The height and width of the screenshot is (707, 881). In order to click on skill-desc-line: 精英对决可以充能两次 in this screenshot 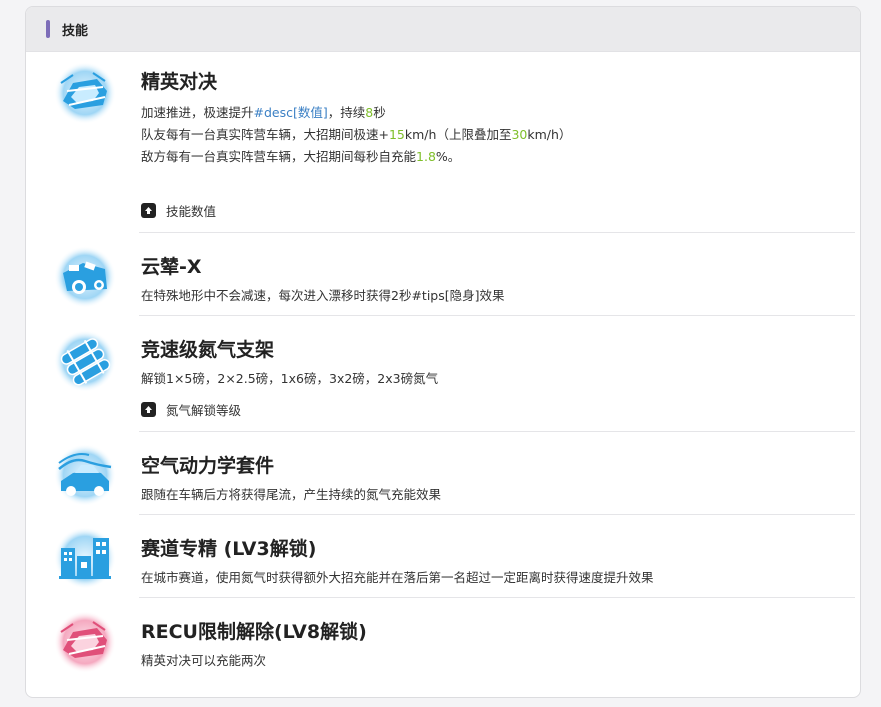, I will do `click(204, 660)`.